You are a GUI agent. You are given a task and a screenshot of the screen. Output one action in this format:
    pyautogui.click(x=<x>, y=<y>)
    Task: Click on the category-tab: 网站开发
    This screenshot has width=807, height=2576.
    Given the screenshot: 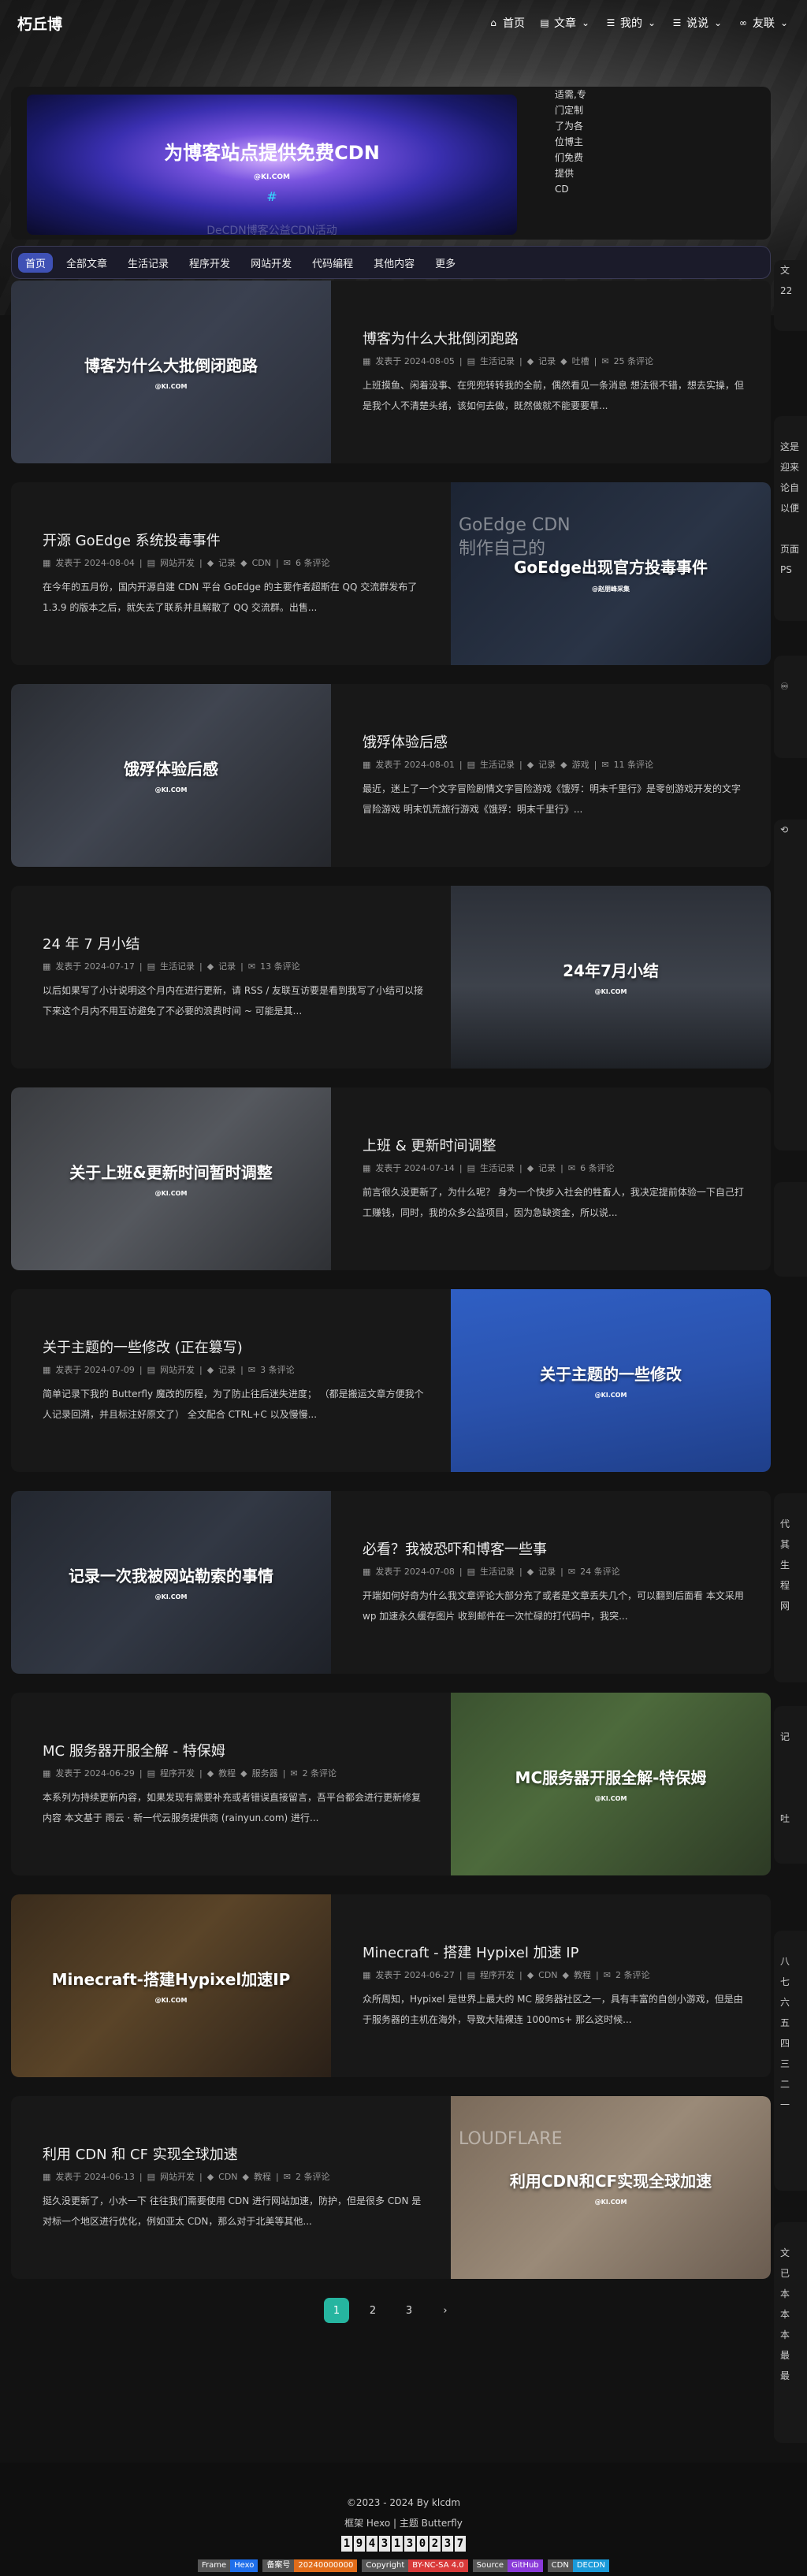 What is the action you would take?
    pyautogui.click(x=271, y=263)
    